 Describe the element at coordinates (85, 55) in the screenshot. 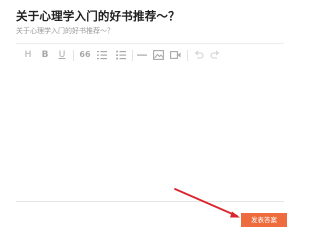

I see `quote-icon: 66` at that location.